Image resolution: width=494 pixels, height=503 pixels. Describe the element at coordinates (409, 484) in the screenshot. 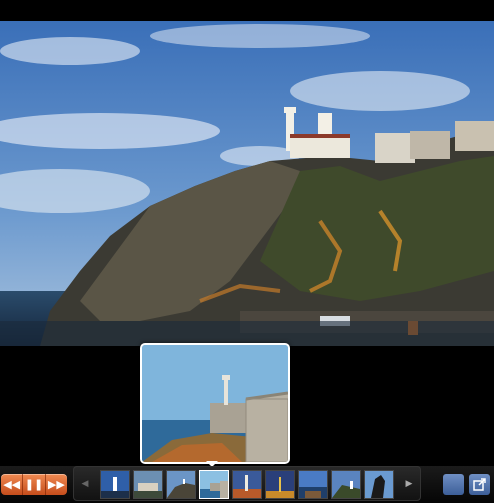

I see `arrow-right-icon: ▶` at that location.